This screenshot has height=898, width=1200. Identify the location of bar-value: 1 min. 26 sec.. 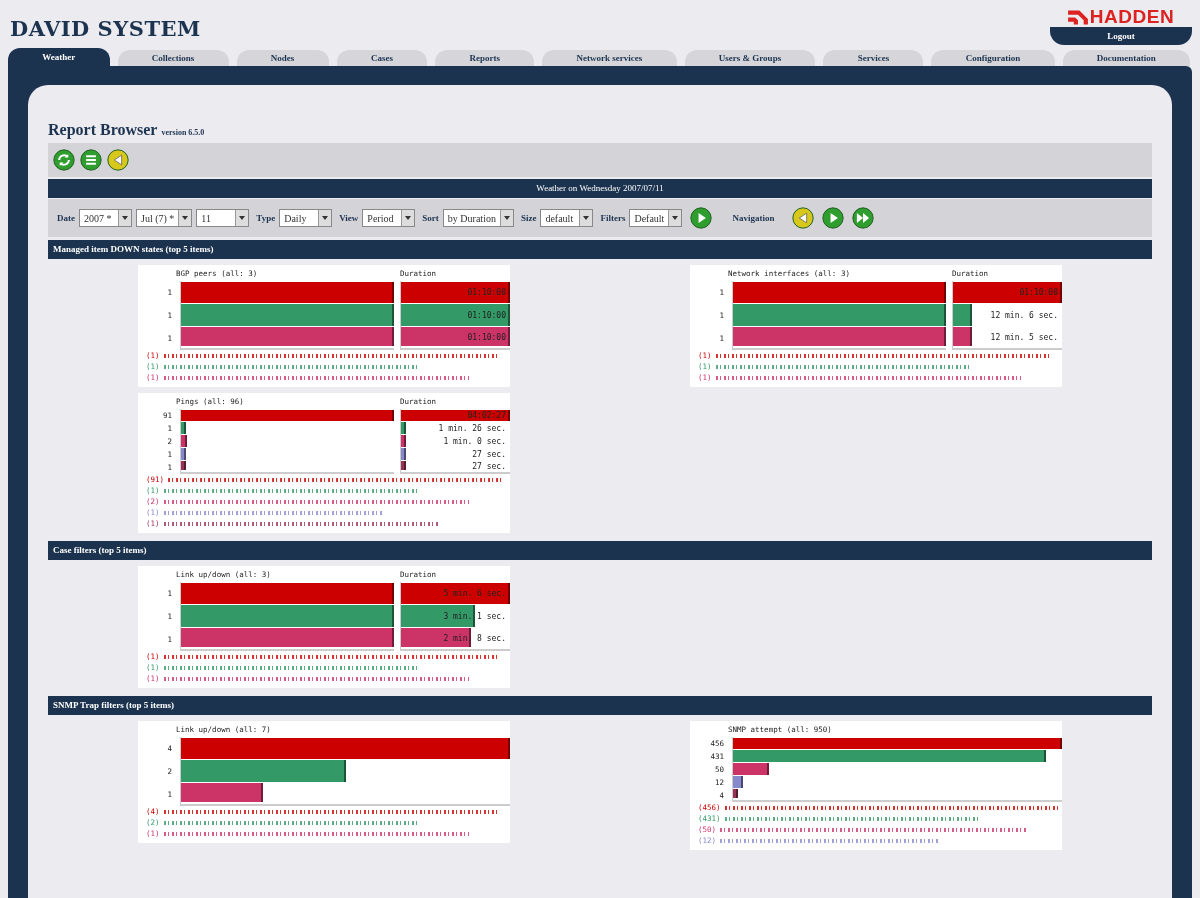
(472, 429).